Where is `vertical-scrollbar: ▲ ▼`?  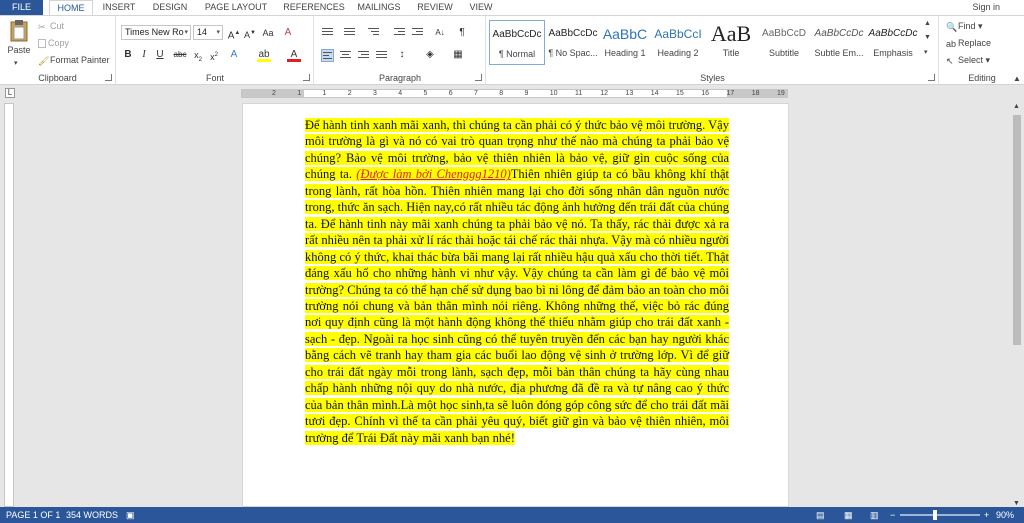
vertical-scrollbar: ▲ ▼ is located at coordinates (1017, 305).